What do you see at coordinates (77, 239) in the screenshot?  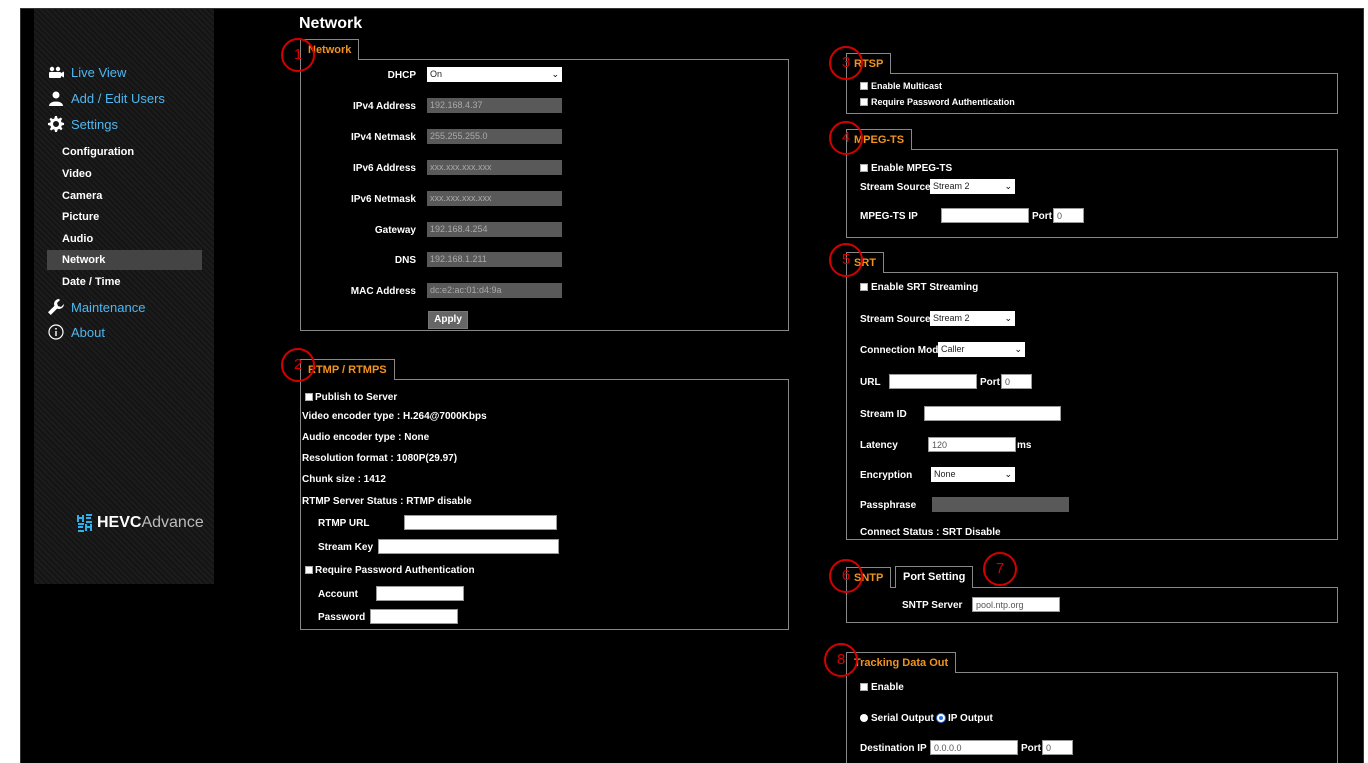 I see `sidebar-item-audio: Audio` at bounding box center [77, 239].